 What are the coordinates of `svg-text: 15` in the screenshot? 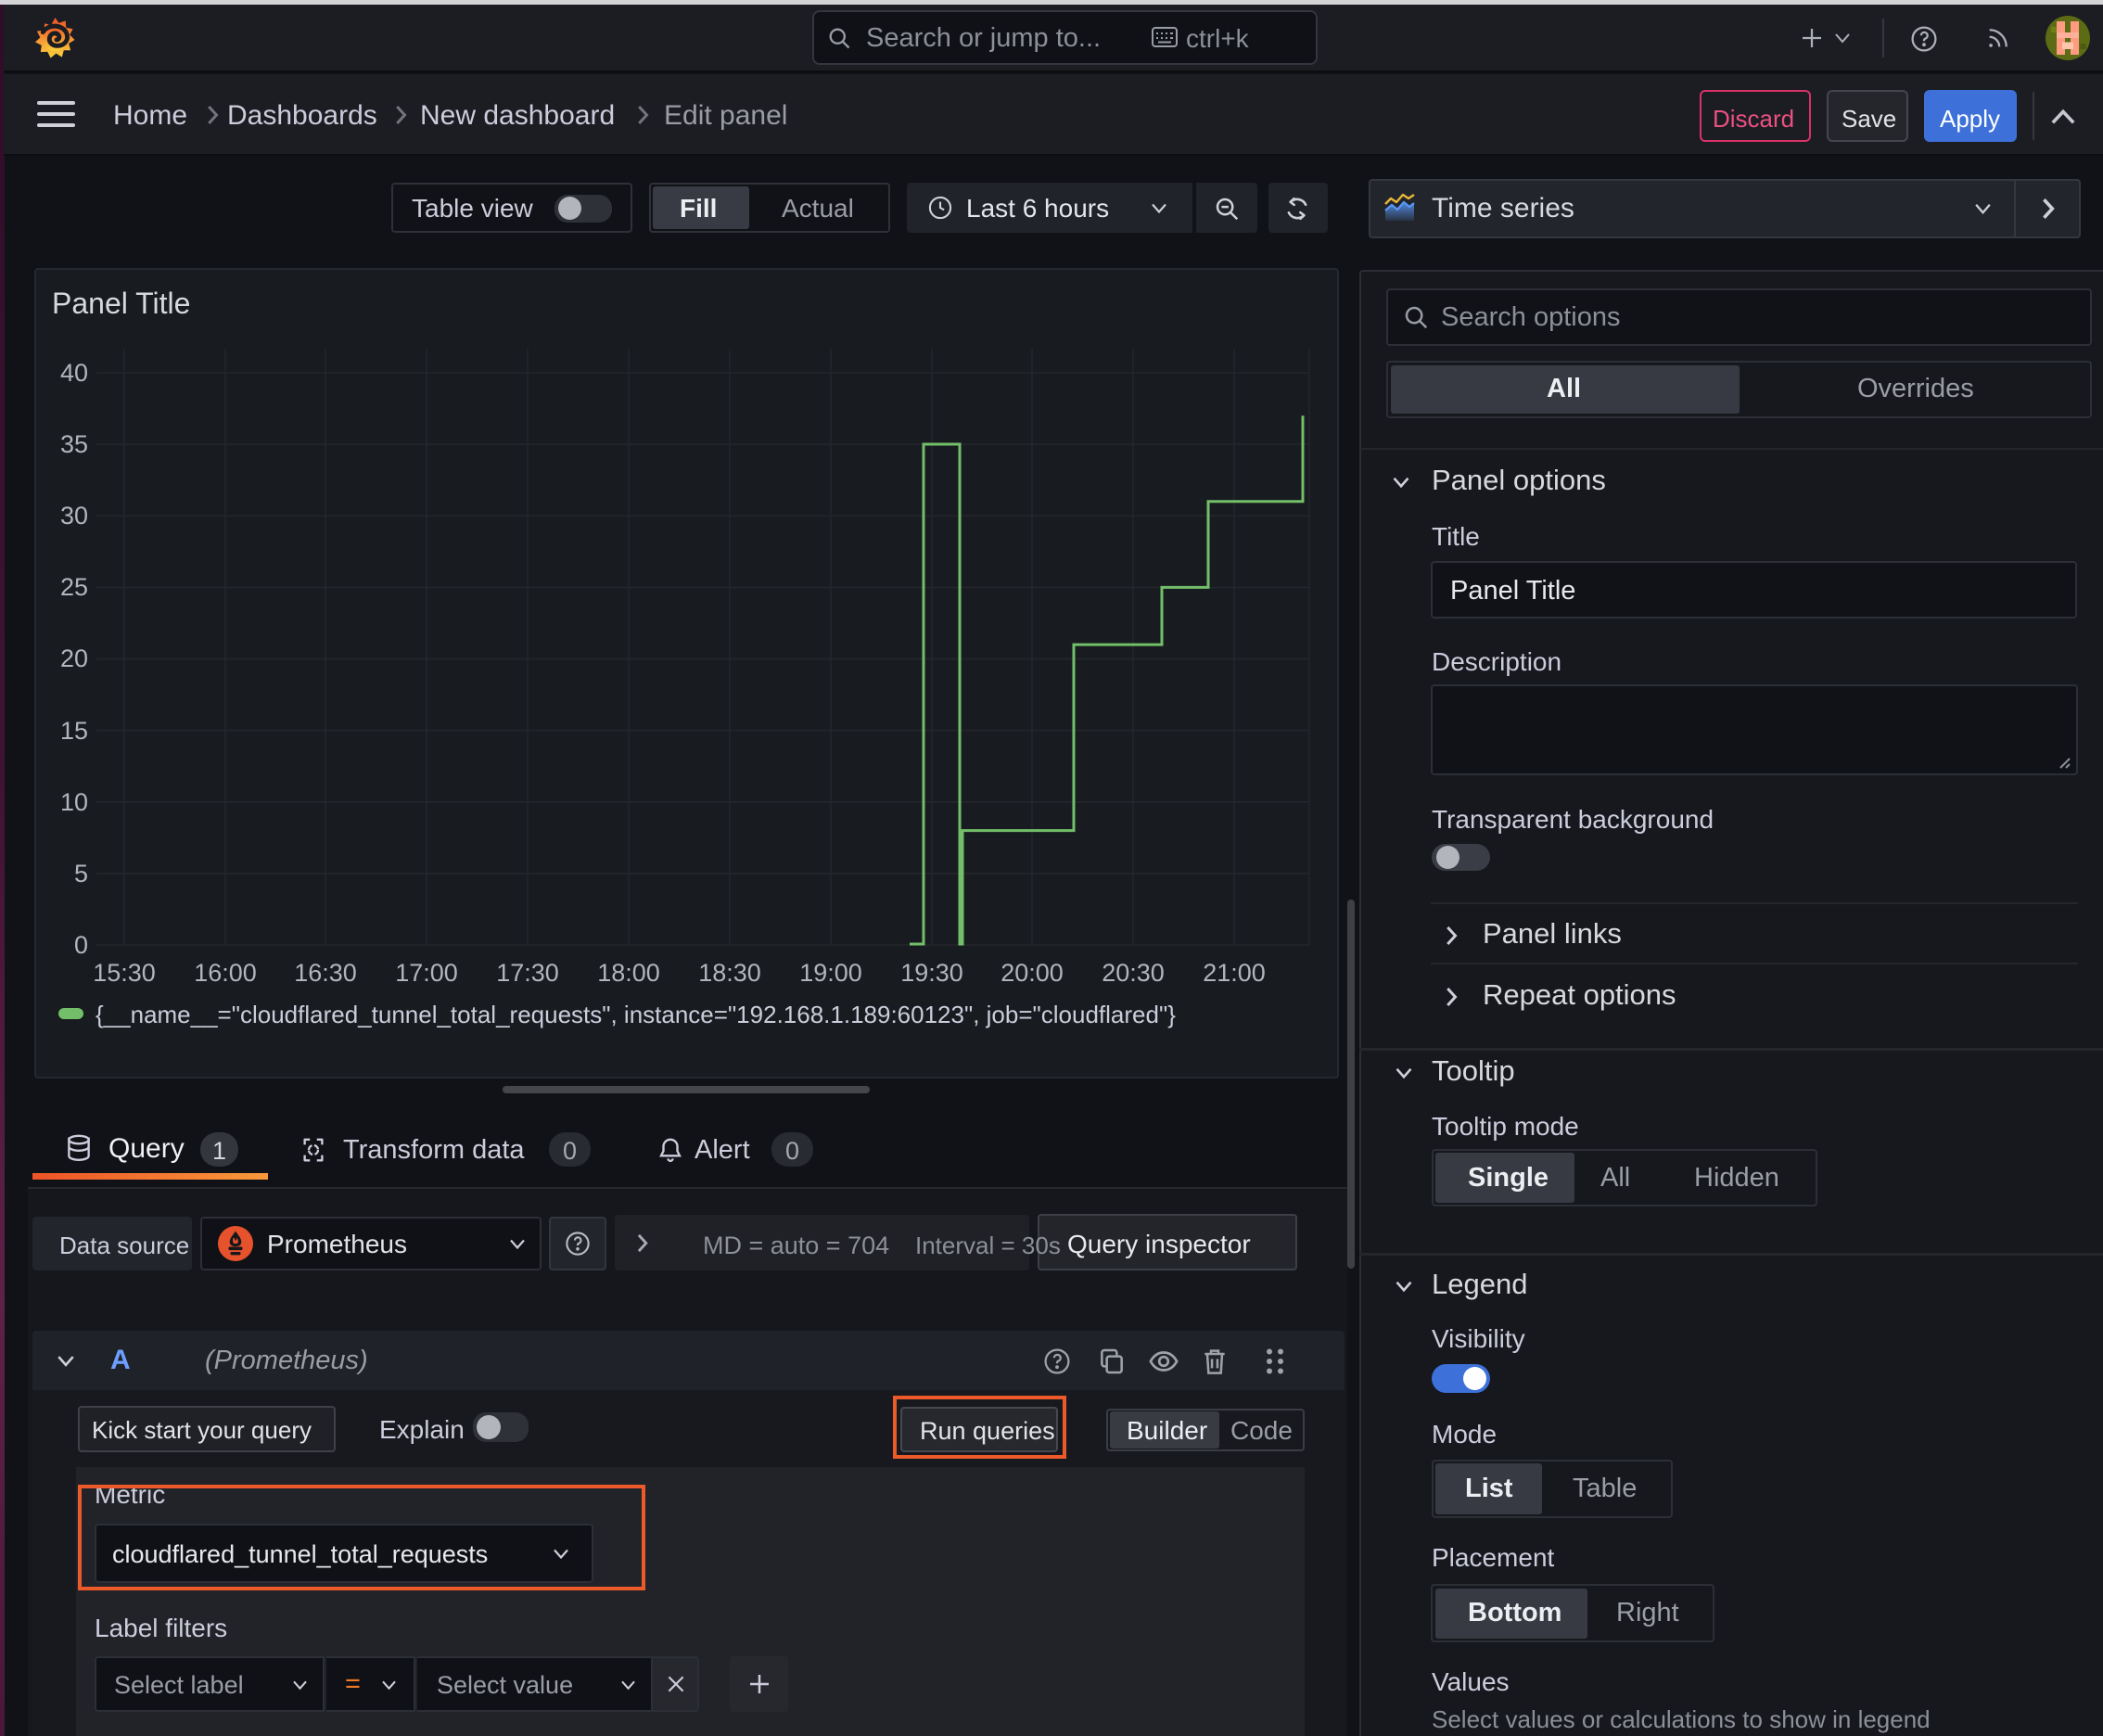 It's located at (74, 731).